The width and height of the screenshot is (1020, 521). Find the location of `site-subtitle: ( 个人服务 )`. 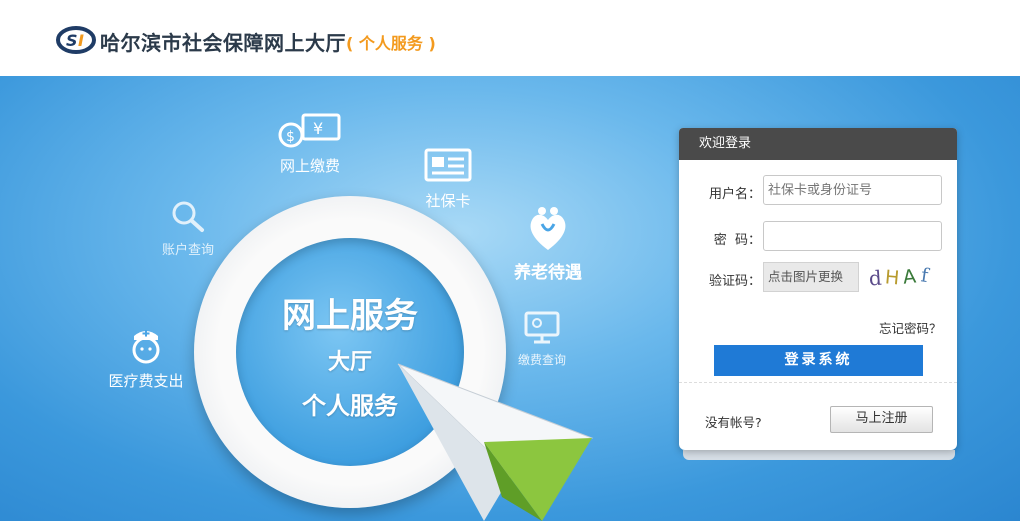

site-subtitle: ( 个人服务 ) is located at coordinates (391, 43).